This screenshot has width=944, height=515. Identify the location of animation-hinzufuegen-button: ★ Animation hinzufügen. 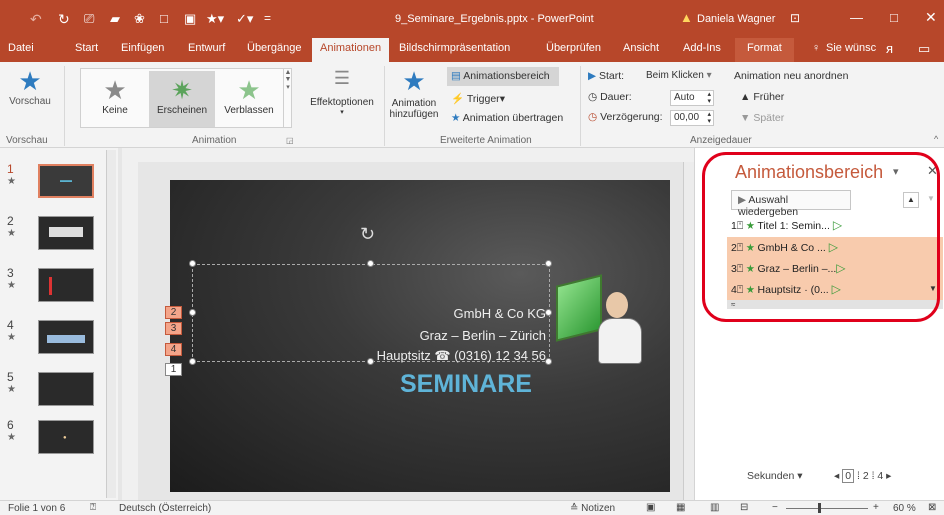
(414, 94).